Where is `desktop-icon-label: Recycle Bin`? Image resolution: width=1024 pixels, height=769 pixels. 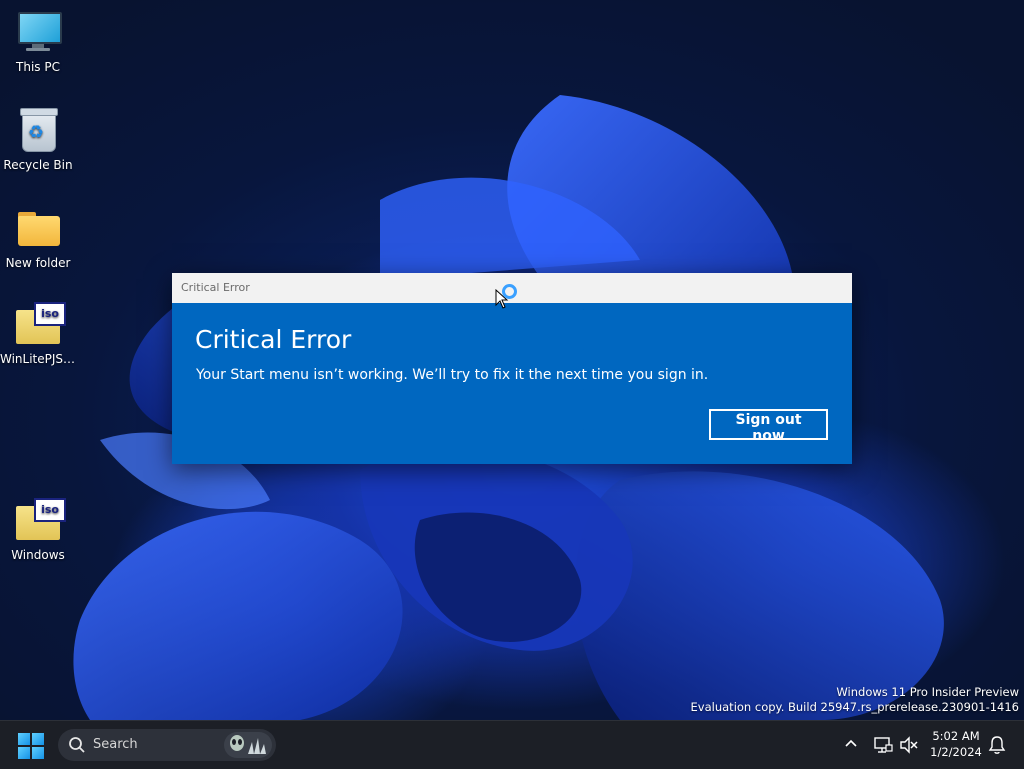 desktop-icon-label: Recycle Bin is located at coordinates (38, 165).